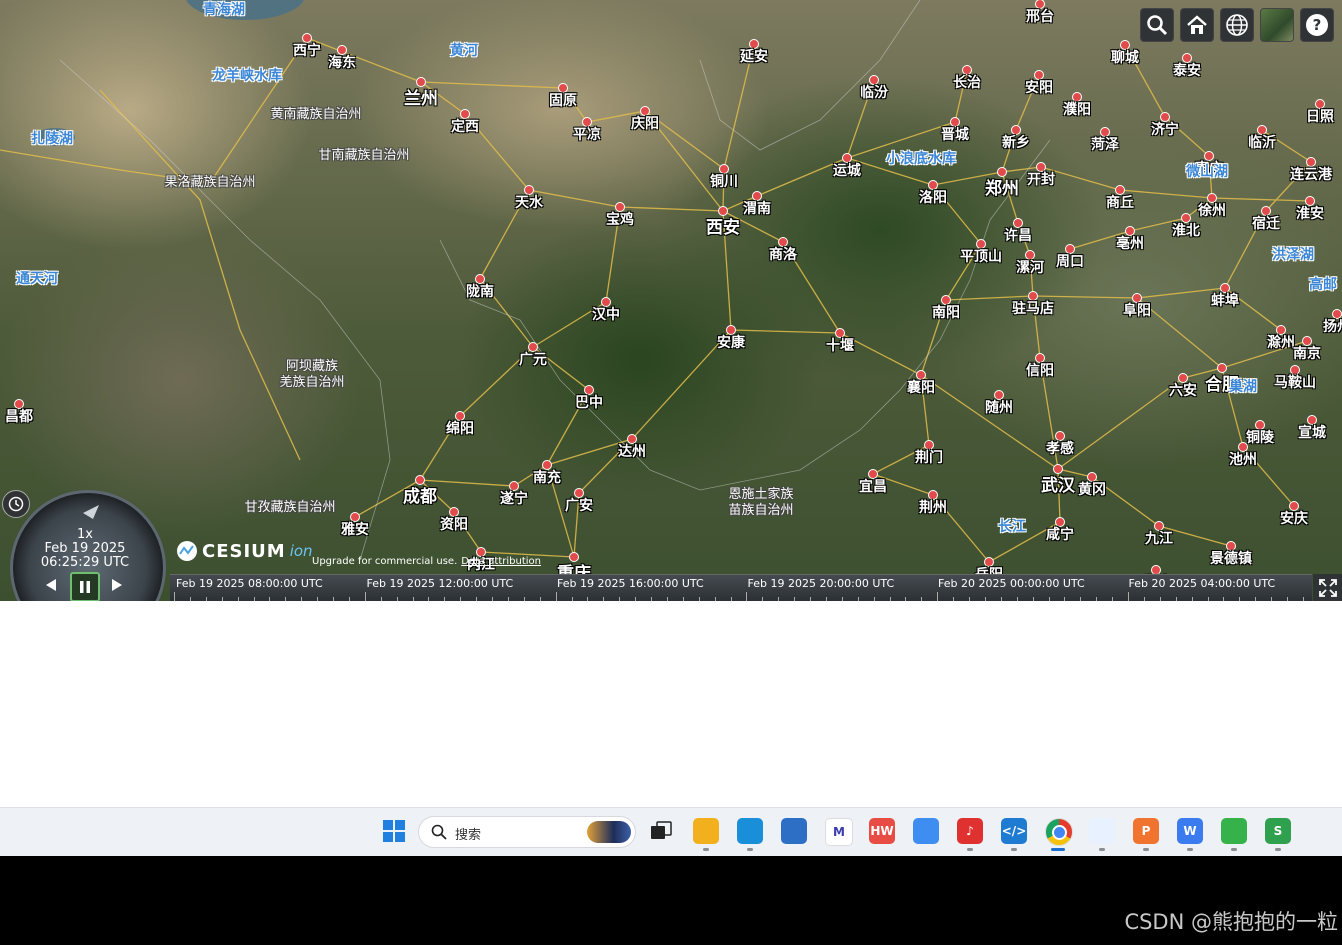  I want to click on file-explorer-icon, so click(706, 831).